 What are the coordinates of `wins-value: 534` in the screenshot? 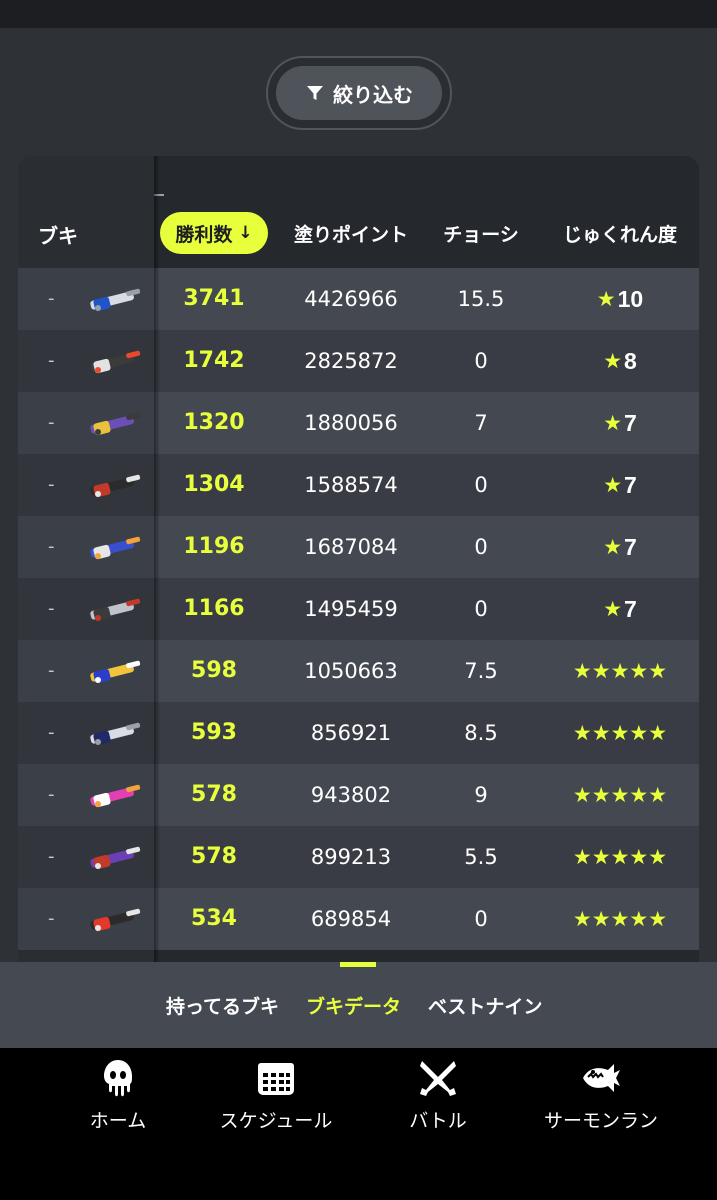 It's located at (214, 918).